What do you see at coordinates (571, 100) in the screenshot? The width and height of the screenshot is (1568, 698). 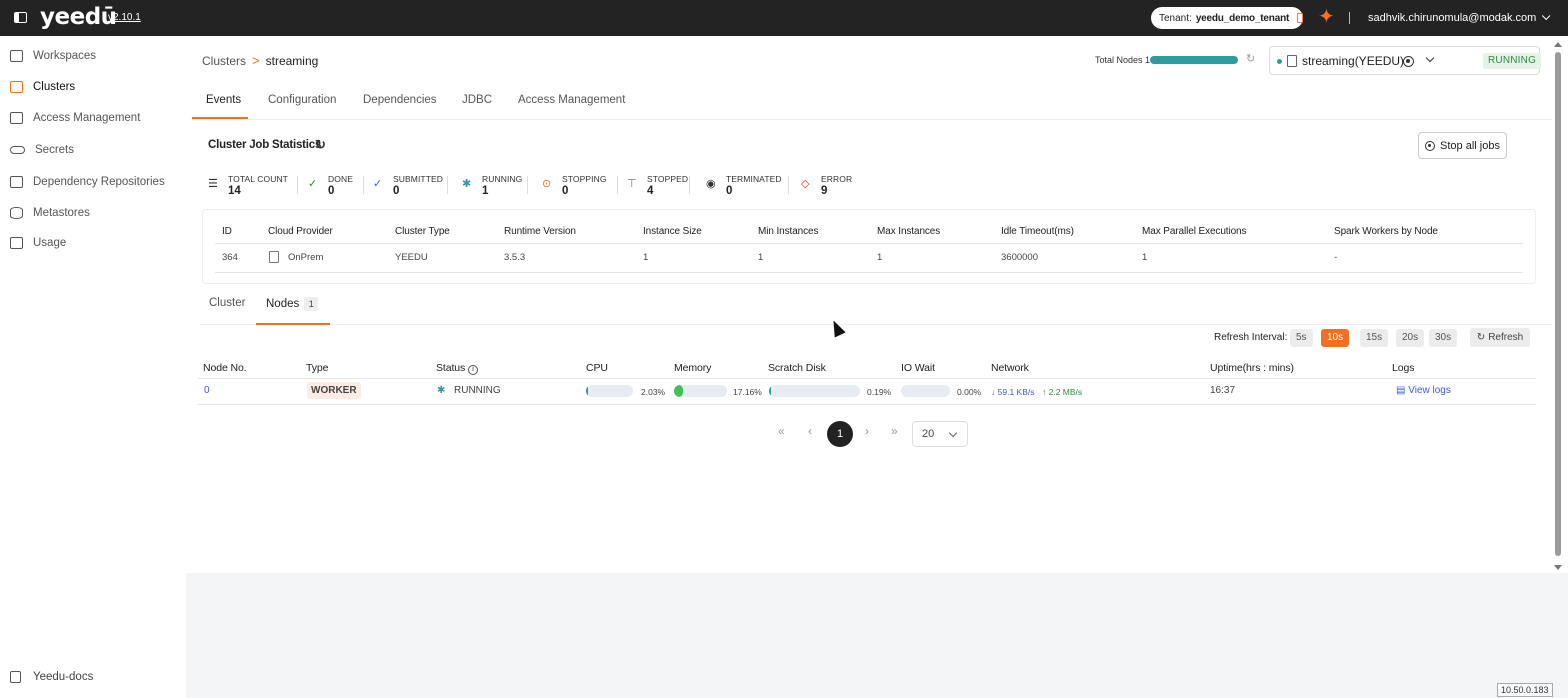 I see `tab-access-management: Access Management` at bounding box center [571, 100].